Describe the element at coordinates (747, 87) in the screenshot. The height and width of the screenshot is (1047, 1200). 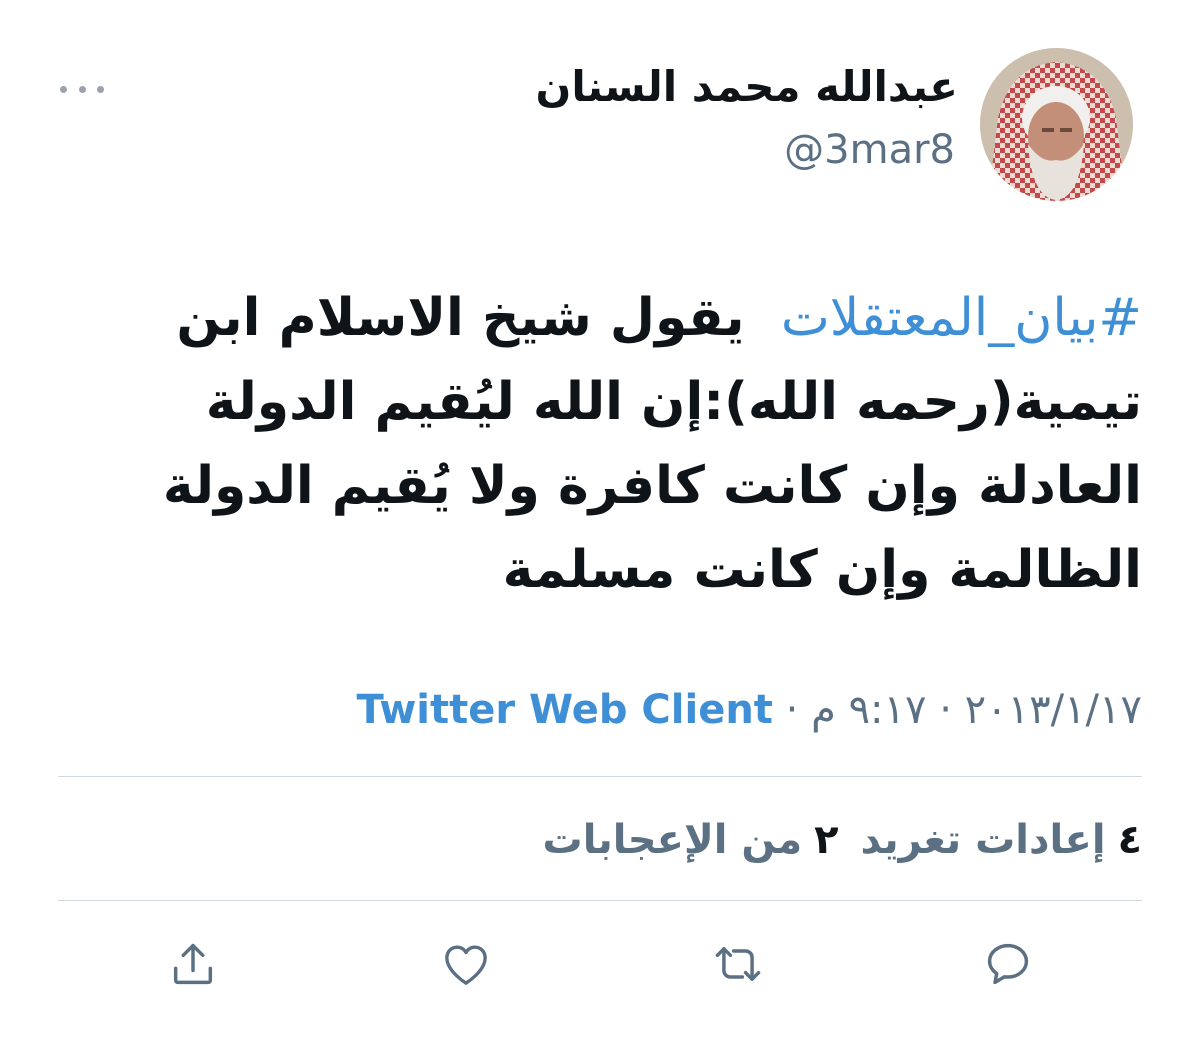
I see `author-display-name: عبدالله محمد السنان` at that location.